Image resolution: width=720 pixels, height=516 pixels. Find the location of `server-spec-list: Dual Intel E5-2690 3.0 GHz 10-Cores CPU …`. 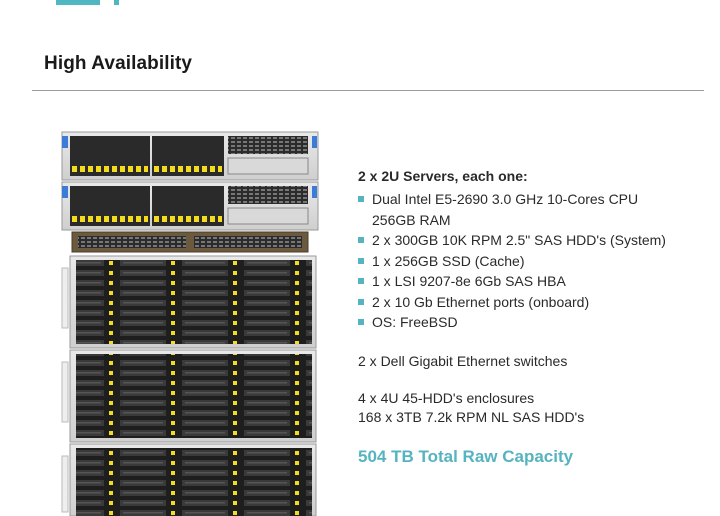

server-spec-list: Dual Intel E5-2690 3.0 GHz 10-Cores CPU … is located at coordinates (533, 261).